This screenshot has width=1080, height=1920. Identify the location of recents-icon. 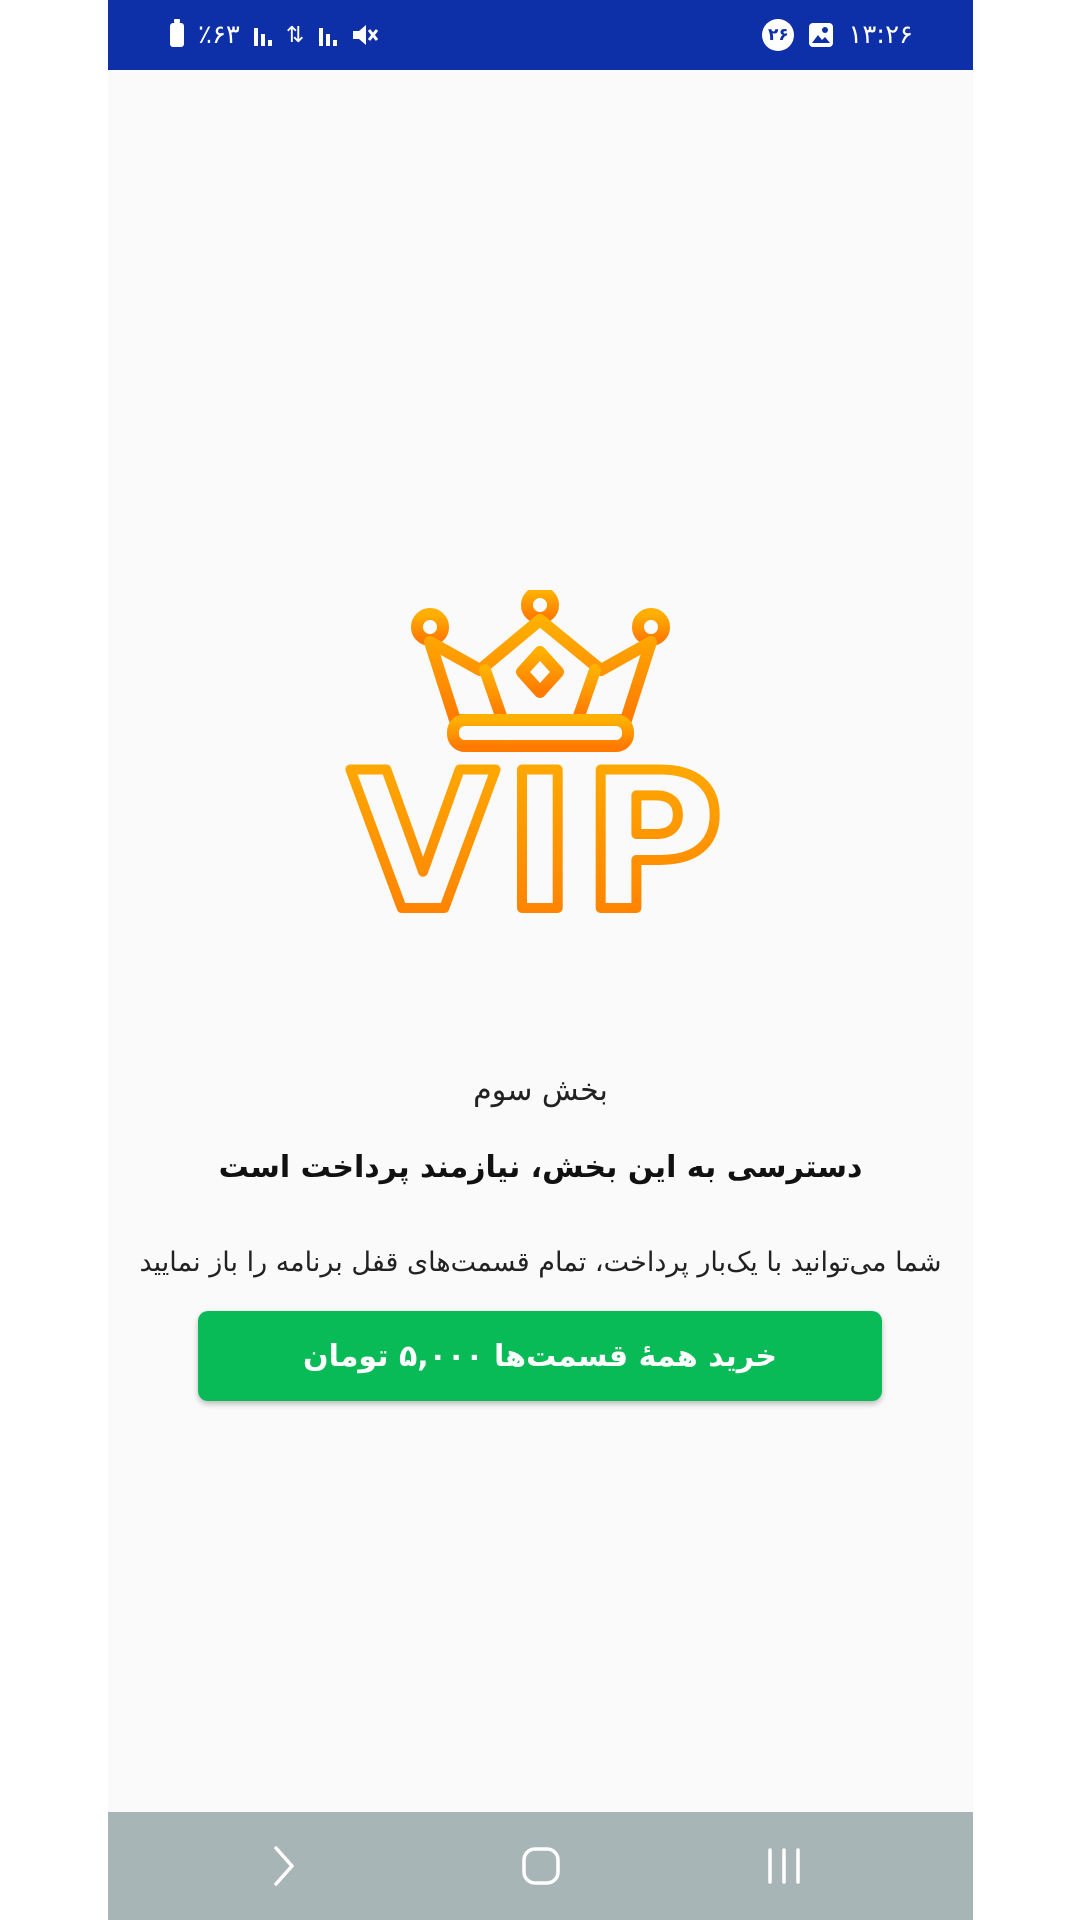
(784, 1866).